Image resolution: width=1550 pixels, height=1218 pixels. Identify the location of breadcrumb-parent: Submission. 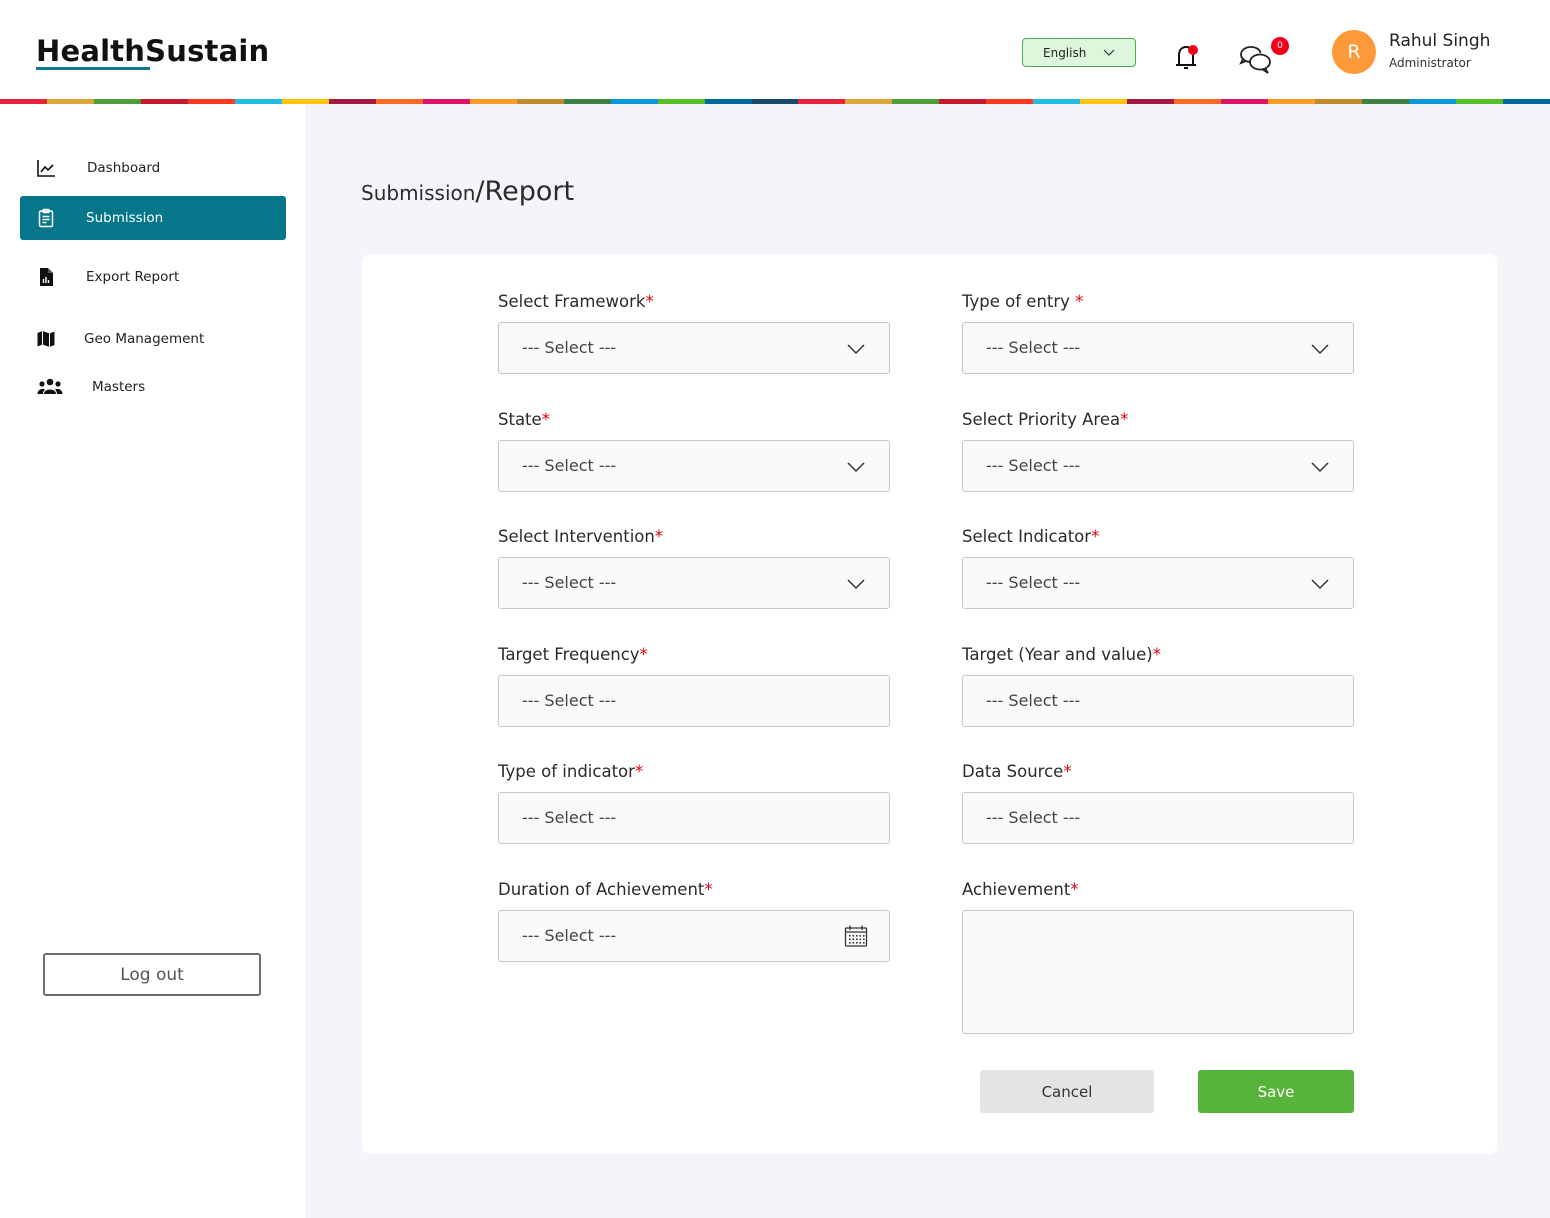
(418, 193).